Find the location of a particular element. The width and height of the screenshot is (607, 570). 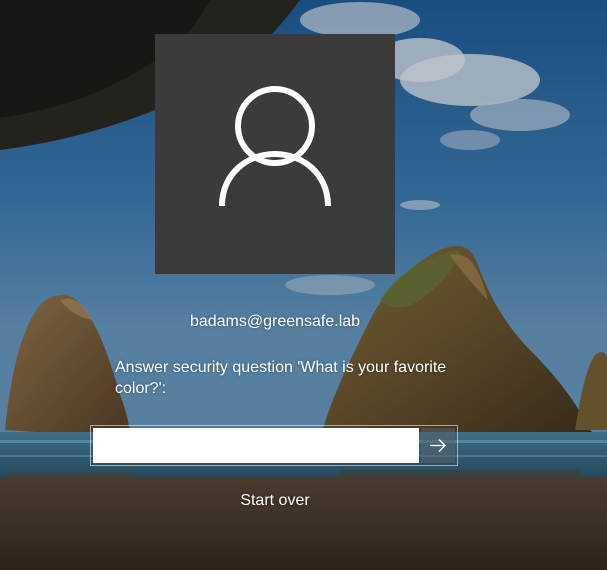

arrow-right-icon is located at coordinates (438, 445).